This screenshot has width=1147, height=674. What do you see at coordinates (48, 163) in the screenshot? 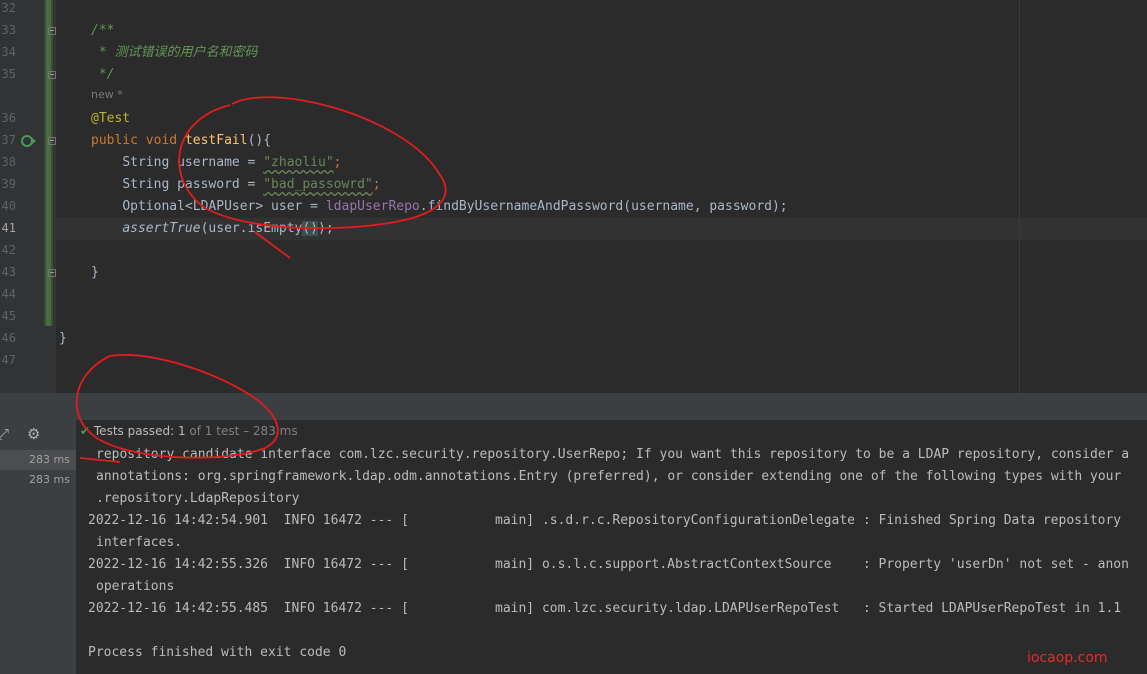
I see `vcs-change-marker` at bounding box center [48, 163].